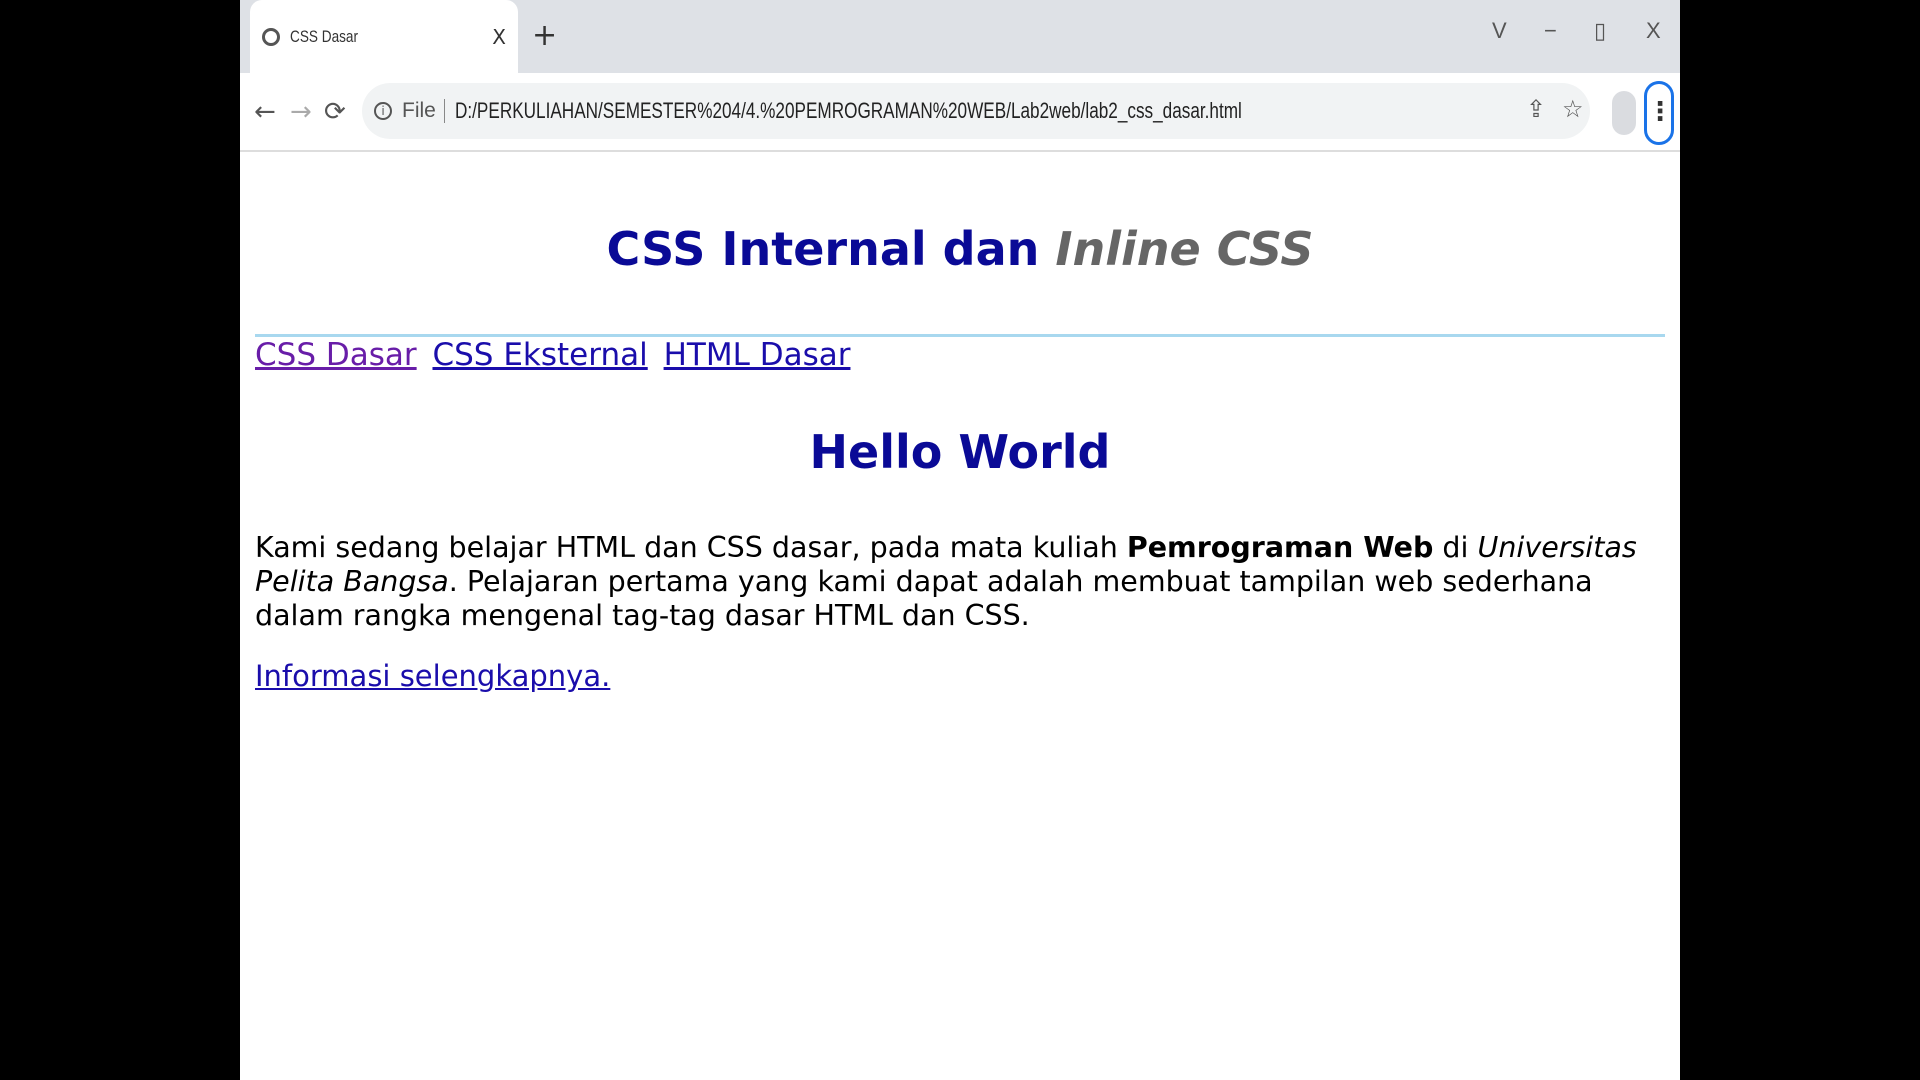 The image size is (1920, 1080). I want to click on scheme-label: File, so click(423, 111).